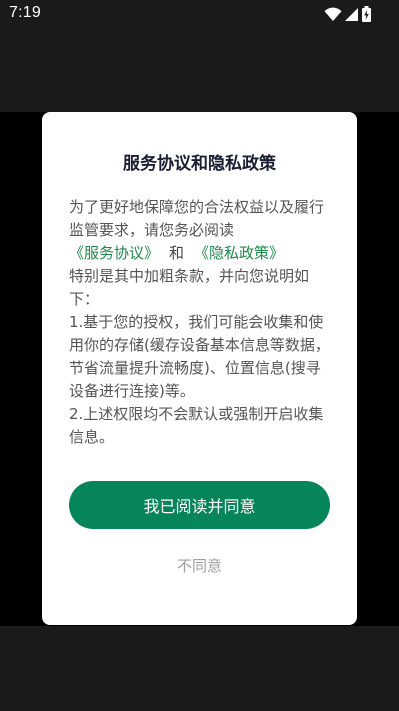  Describe the element at coordinates (199, 505) in the screenshot. I see `agree-button: 我已阅读并同意` at that location.